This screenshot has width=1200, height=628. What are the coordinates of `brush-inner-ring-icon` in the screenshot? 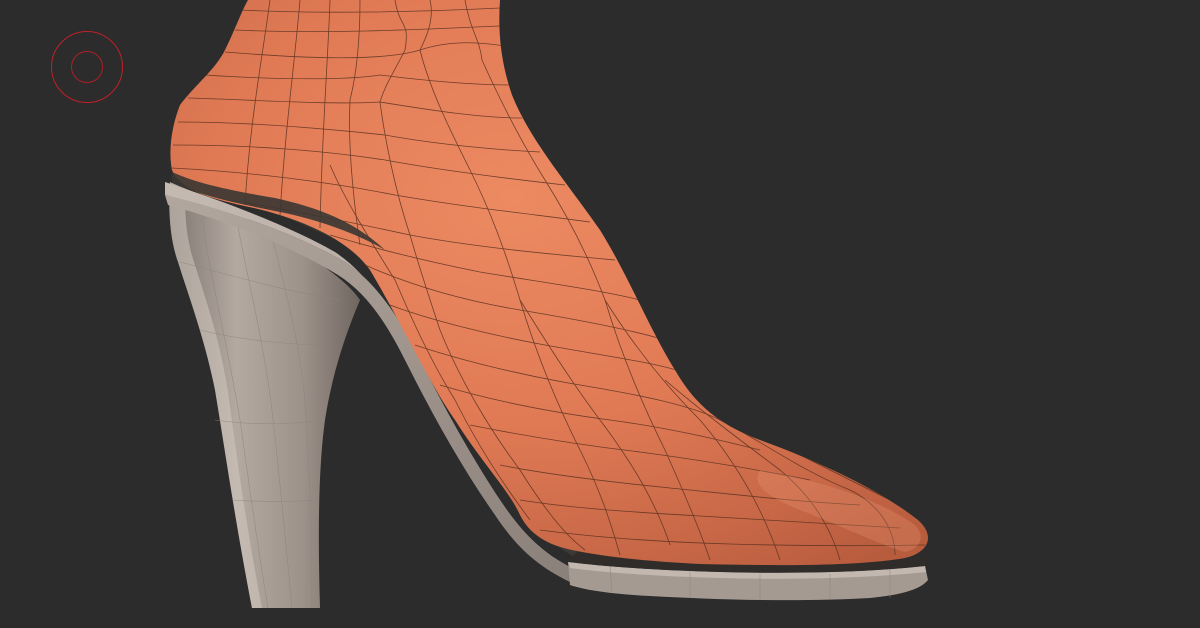 It's located at (87, 67).